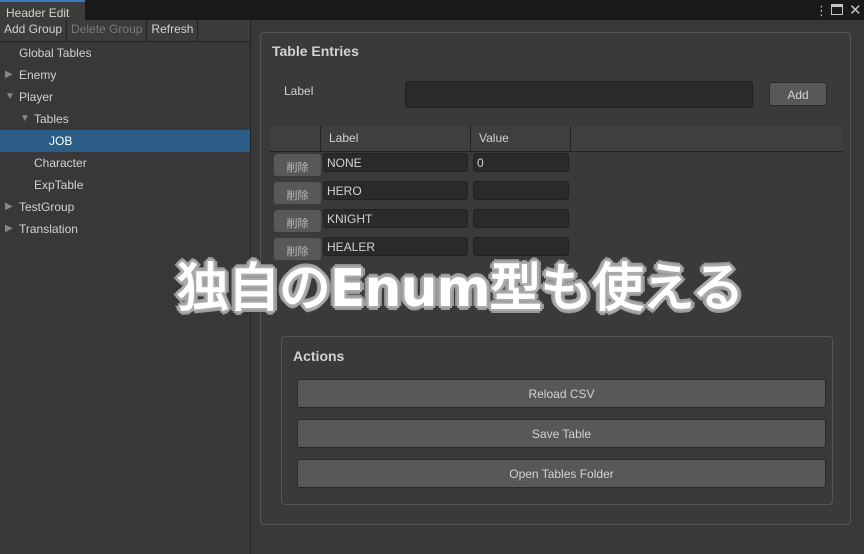 The height and width of the screenshot is (554, 864). I want to click on tree-item-label: Global Tables, so click(55, 53).